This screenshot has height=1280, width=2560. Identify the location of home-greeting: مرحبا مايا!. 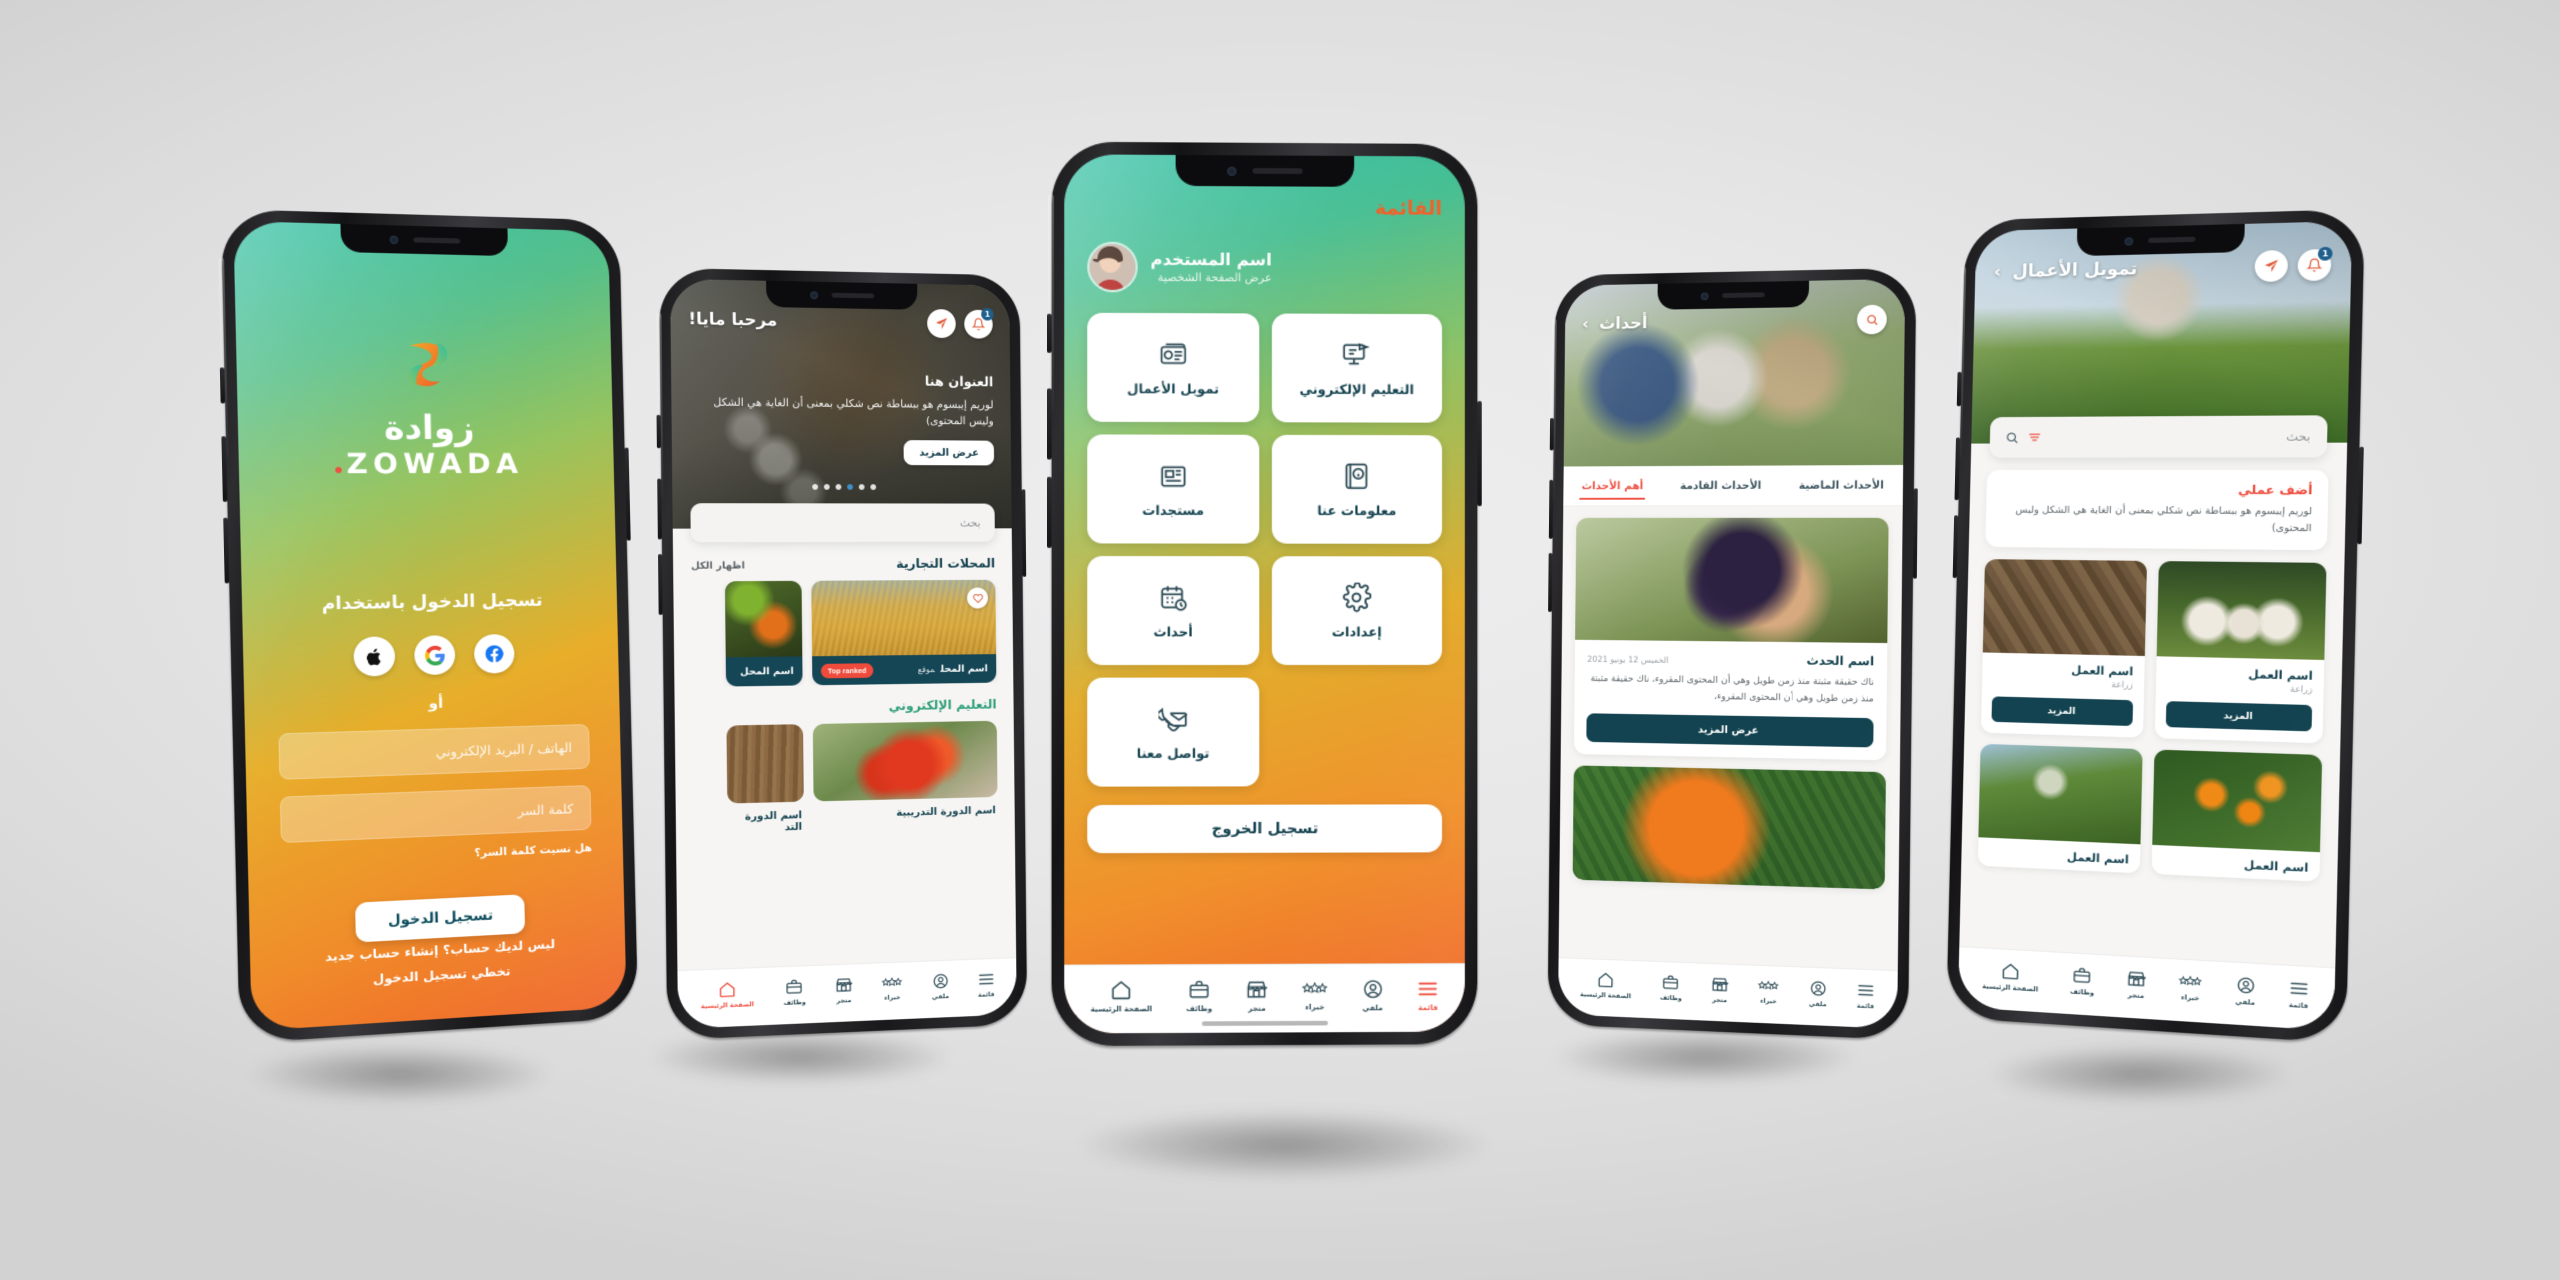
(733, 320).